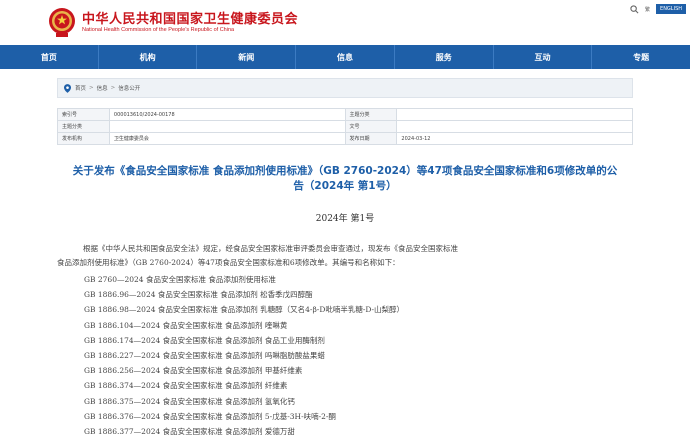  I want to click on table-row: 发布机构 卫生健康委员会 发布日期 2024-03-12, so click(345, 138).